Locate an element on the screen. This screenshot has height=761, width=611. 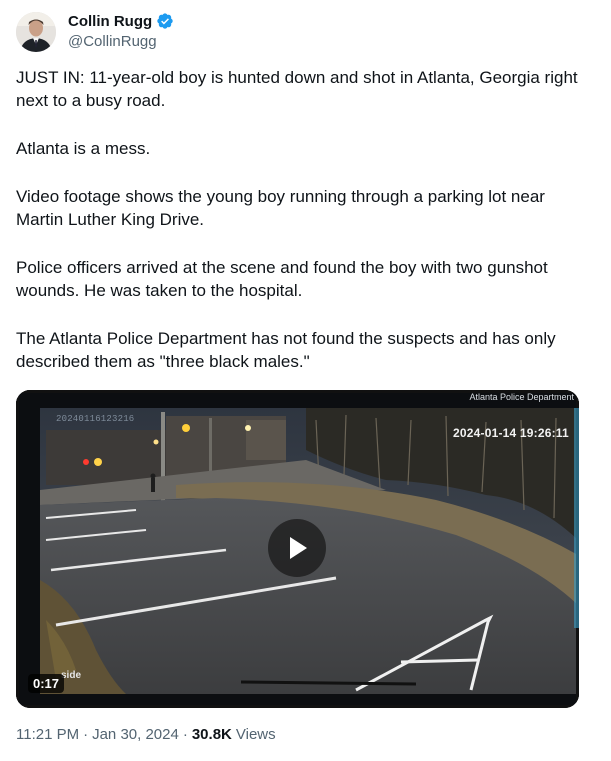
video-duration: 0:17 is located at coordinates (46, 683).